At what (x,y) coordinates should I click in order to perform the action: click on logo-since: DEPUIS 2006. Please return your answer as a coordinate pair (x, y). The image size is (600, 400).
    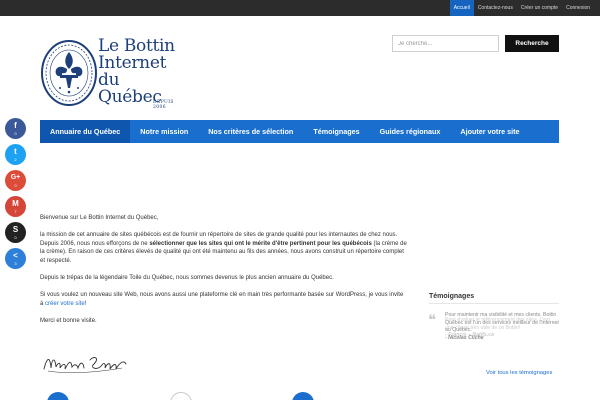
    Looking at the image, I should click on (163, 105).